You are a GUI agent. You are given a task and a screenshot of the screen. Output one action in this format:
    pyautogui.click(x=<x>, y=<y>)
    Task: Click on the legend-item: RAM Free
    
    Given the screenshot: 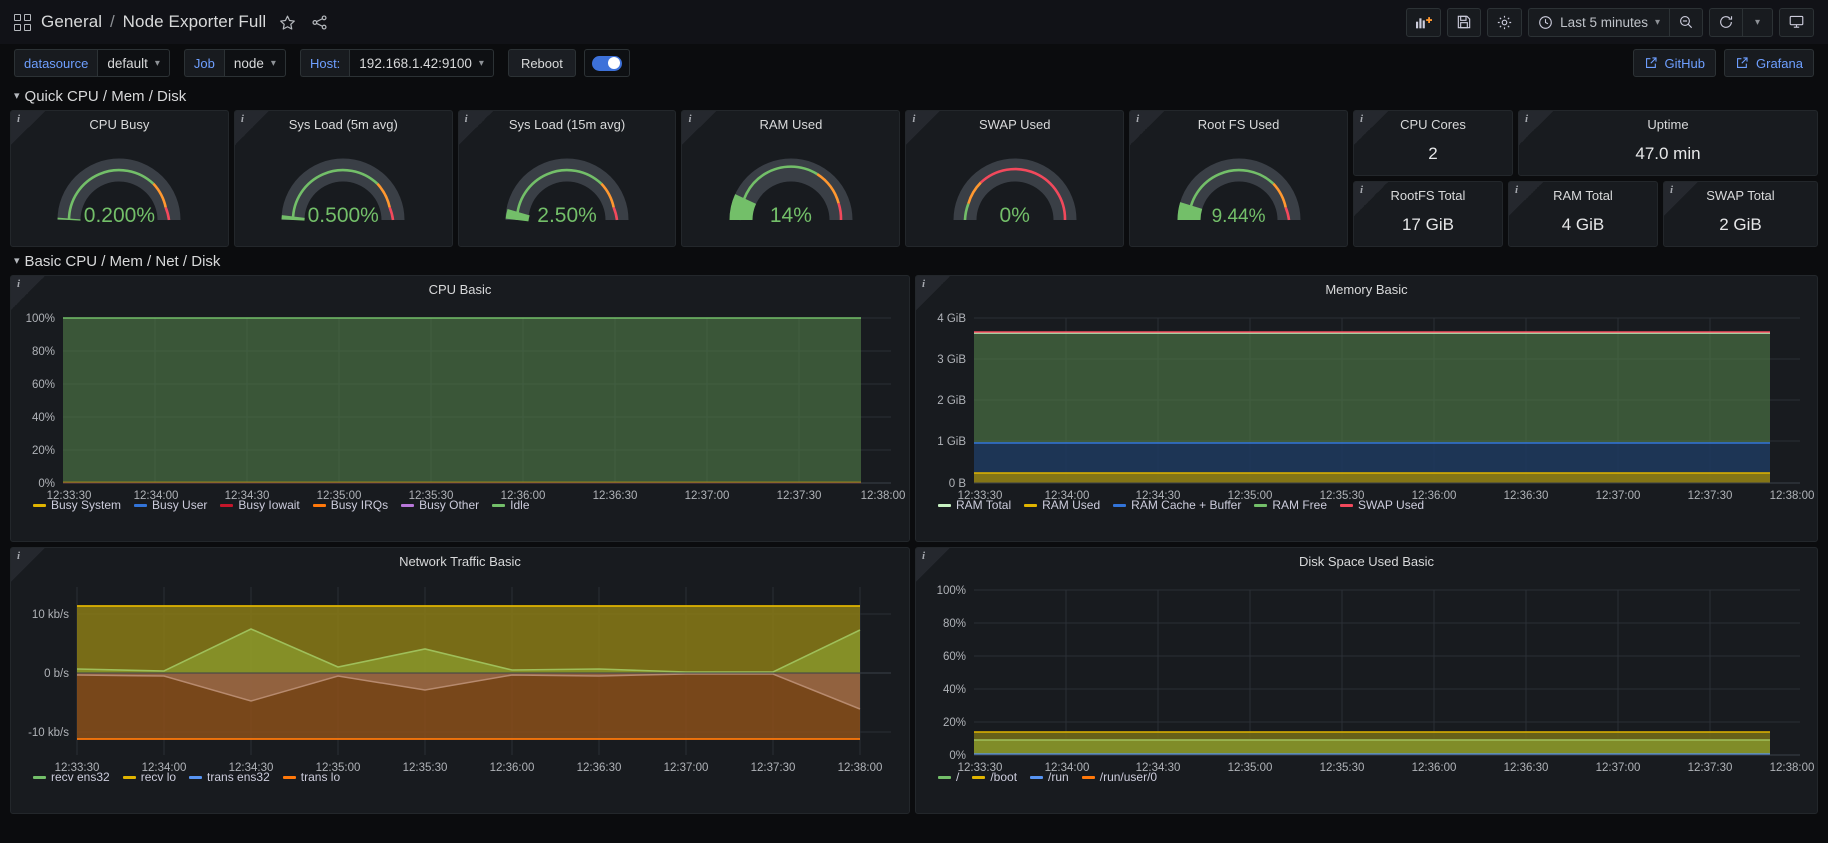 What is the action you would take?
    pyautogui.click(x=1290, y=505)
    